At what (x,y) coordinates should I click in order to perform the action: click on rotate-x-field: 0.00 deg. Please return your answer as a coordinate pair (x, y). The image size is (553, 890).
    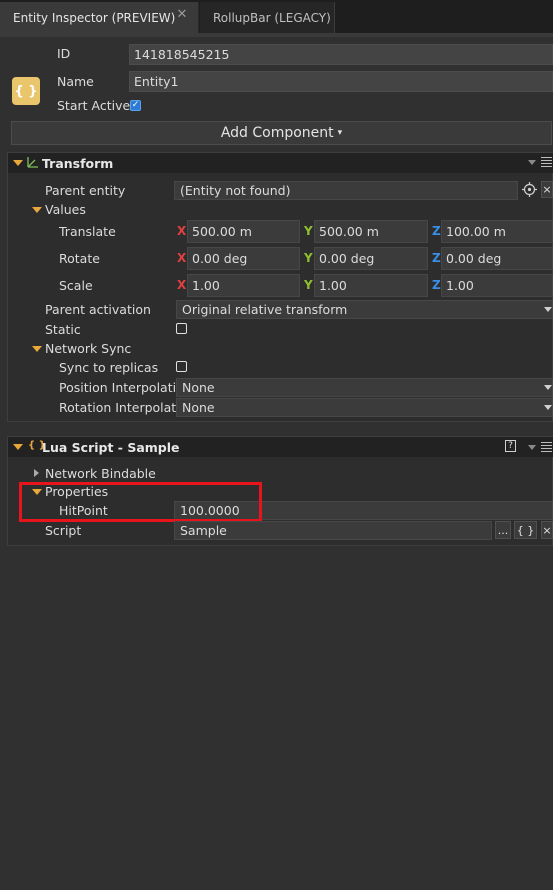
    Looking at the image, I should click on (243, 258).